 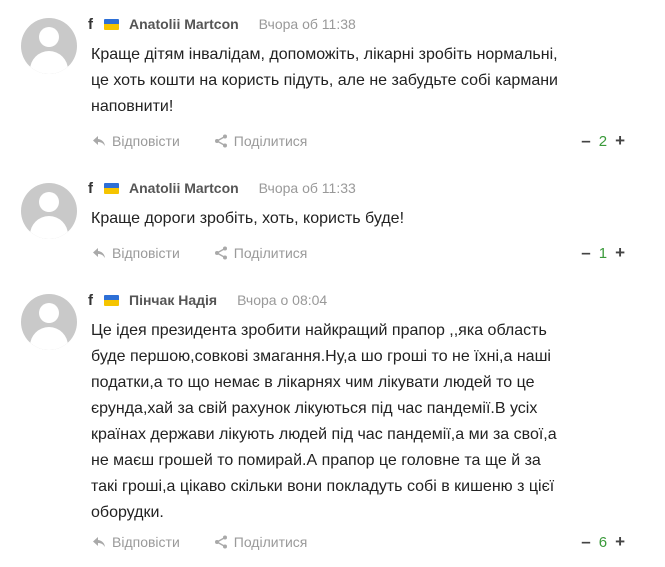 What do you see at coordinates (307, 188) in the screenshot?
I see `comment-time: Вчора об 11:33` at bounding box center [307, 188].